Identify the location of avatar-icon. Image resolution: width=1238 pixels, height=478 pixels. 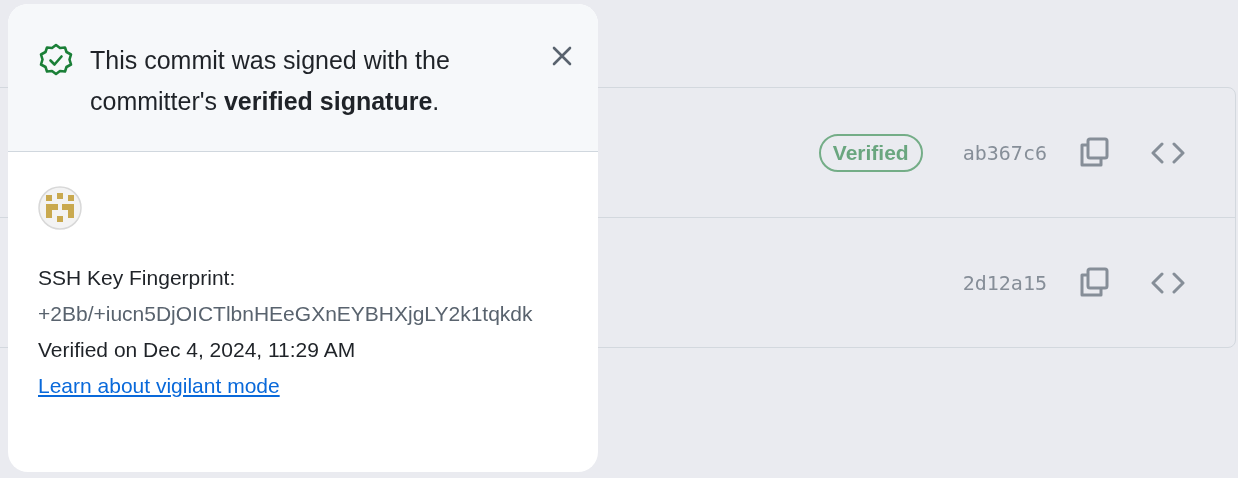
(60, 208).